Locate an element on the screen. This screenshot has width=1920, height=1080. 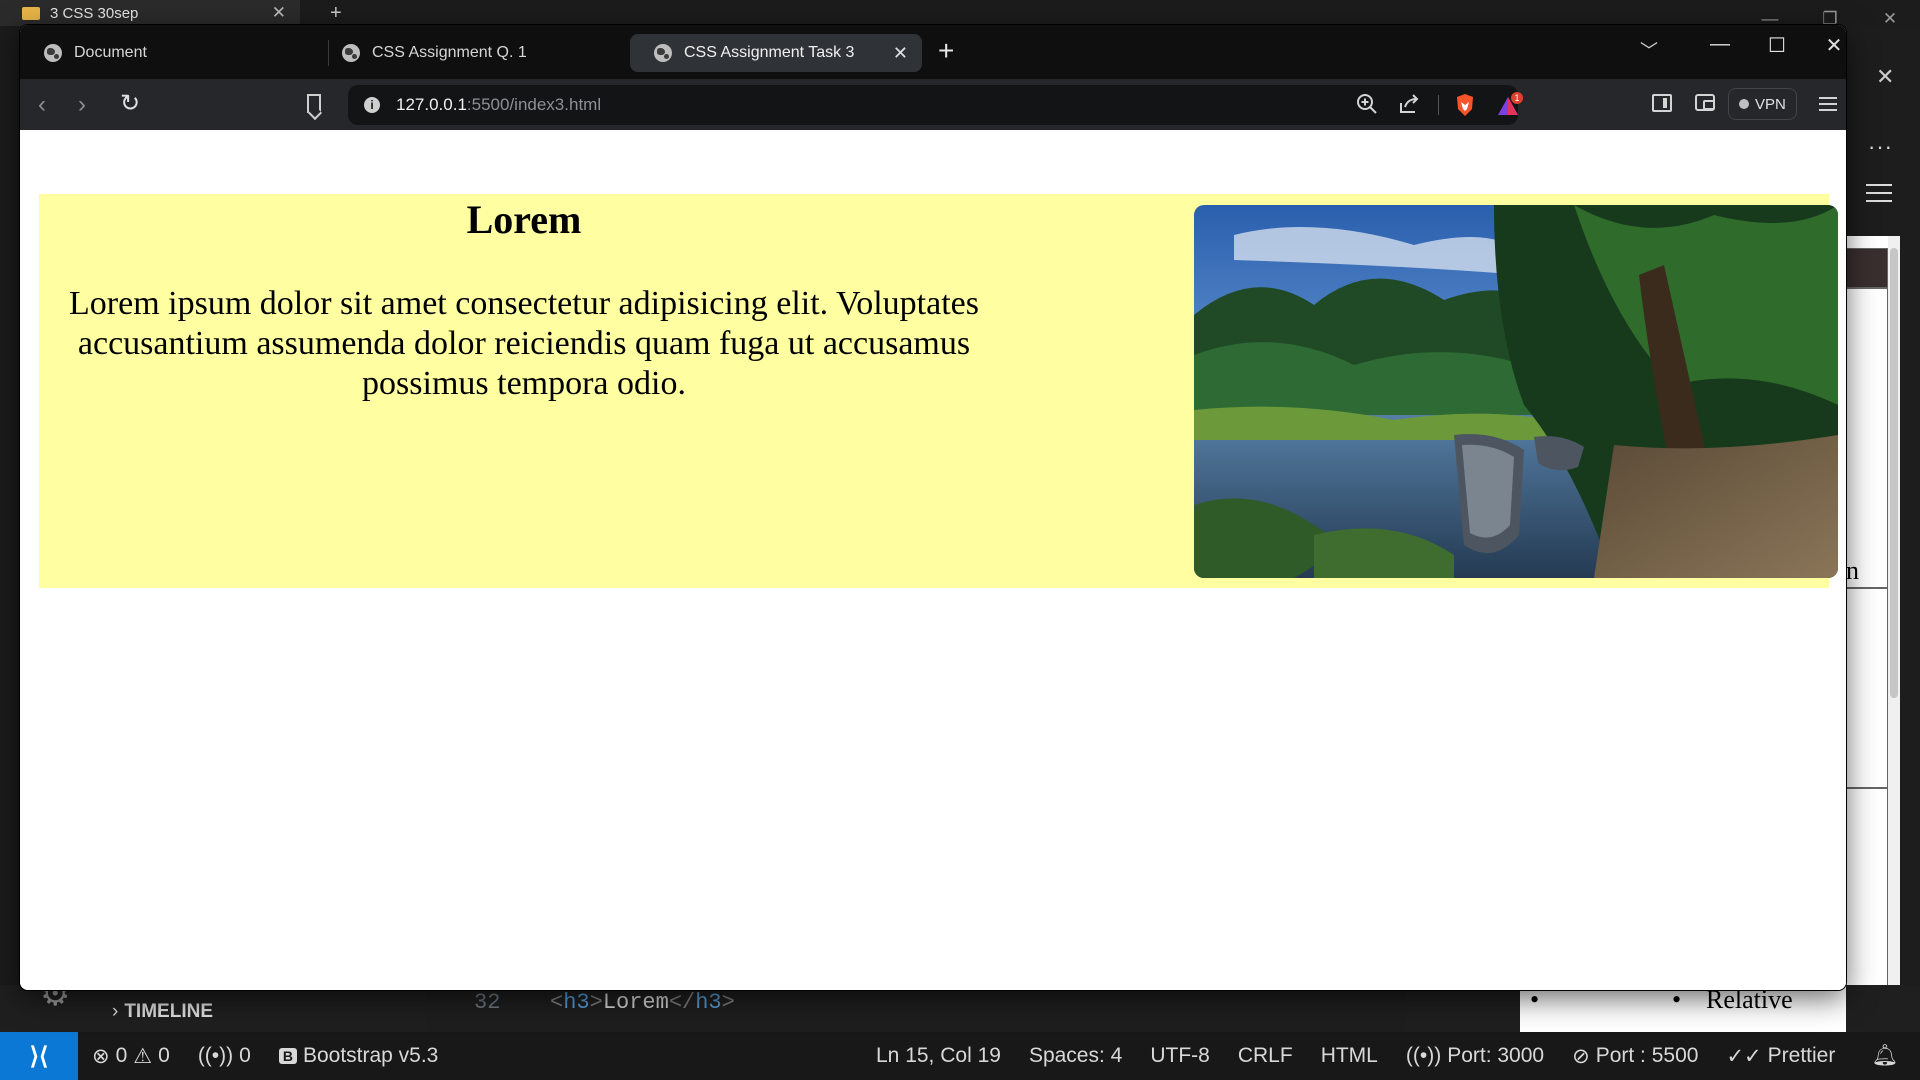
timeline-section: › TIMELINE is located at coordinates (162, 1012).